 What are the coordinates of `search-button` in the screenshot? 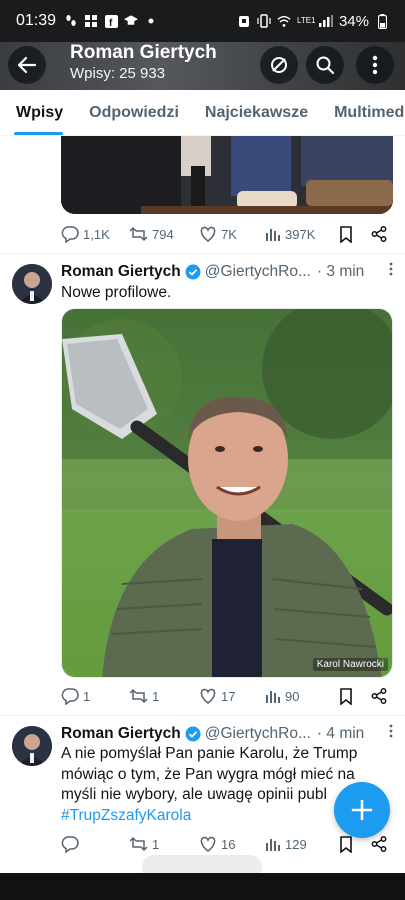 It's located at (325, 65).